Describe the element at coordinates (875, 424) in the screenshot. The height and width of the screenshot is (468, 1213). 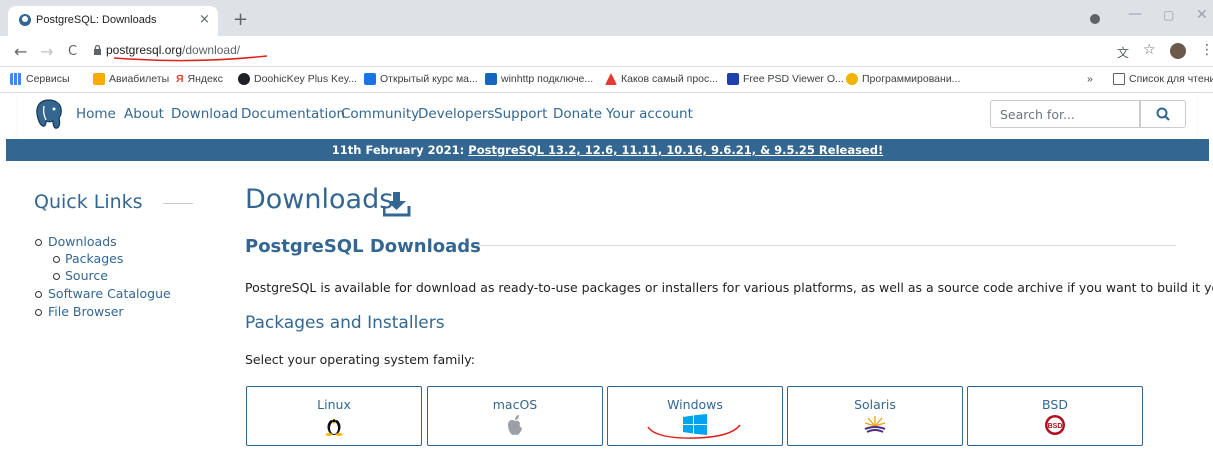
I see `solaris-icon` at that location.